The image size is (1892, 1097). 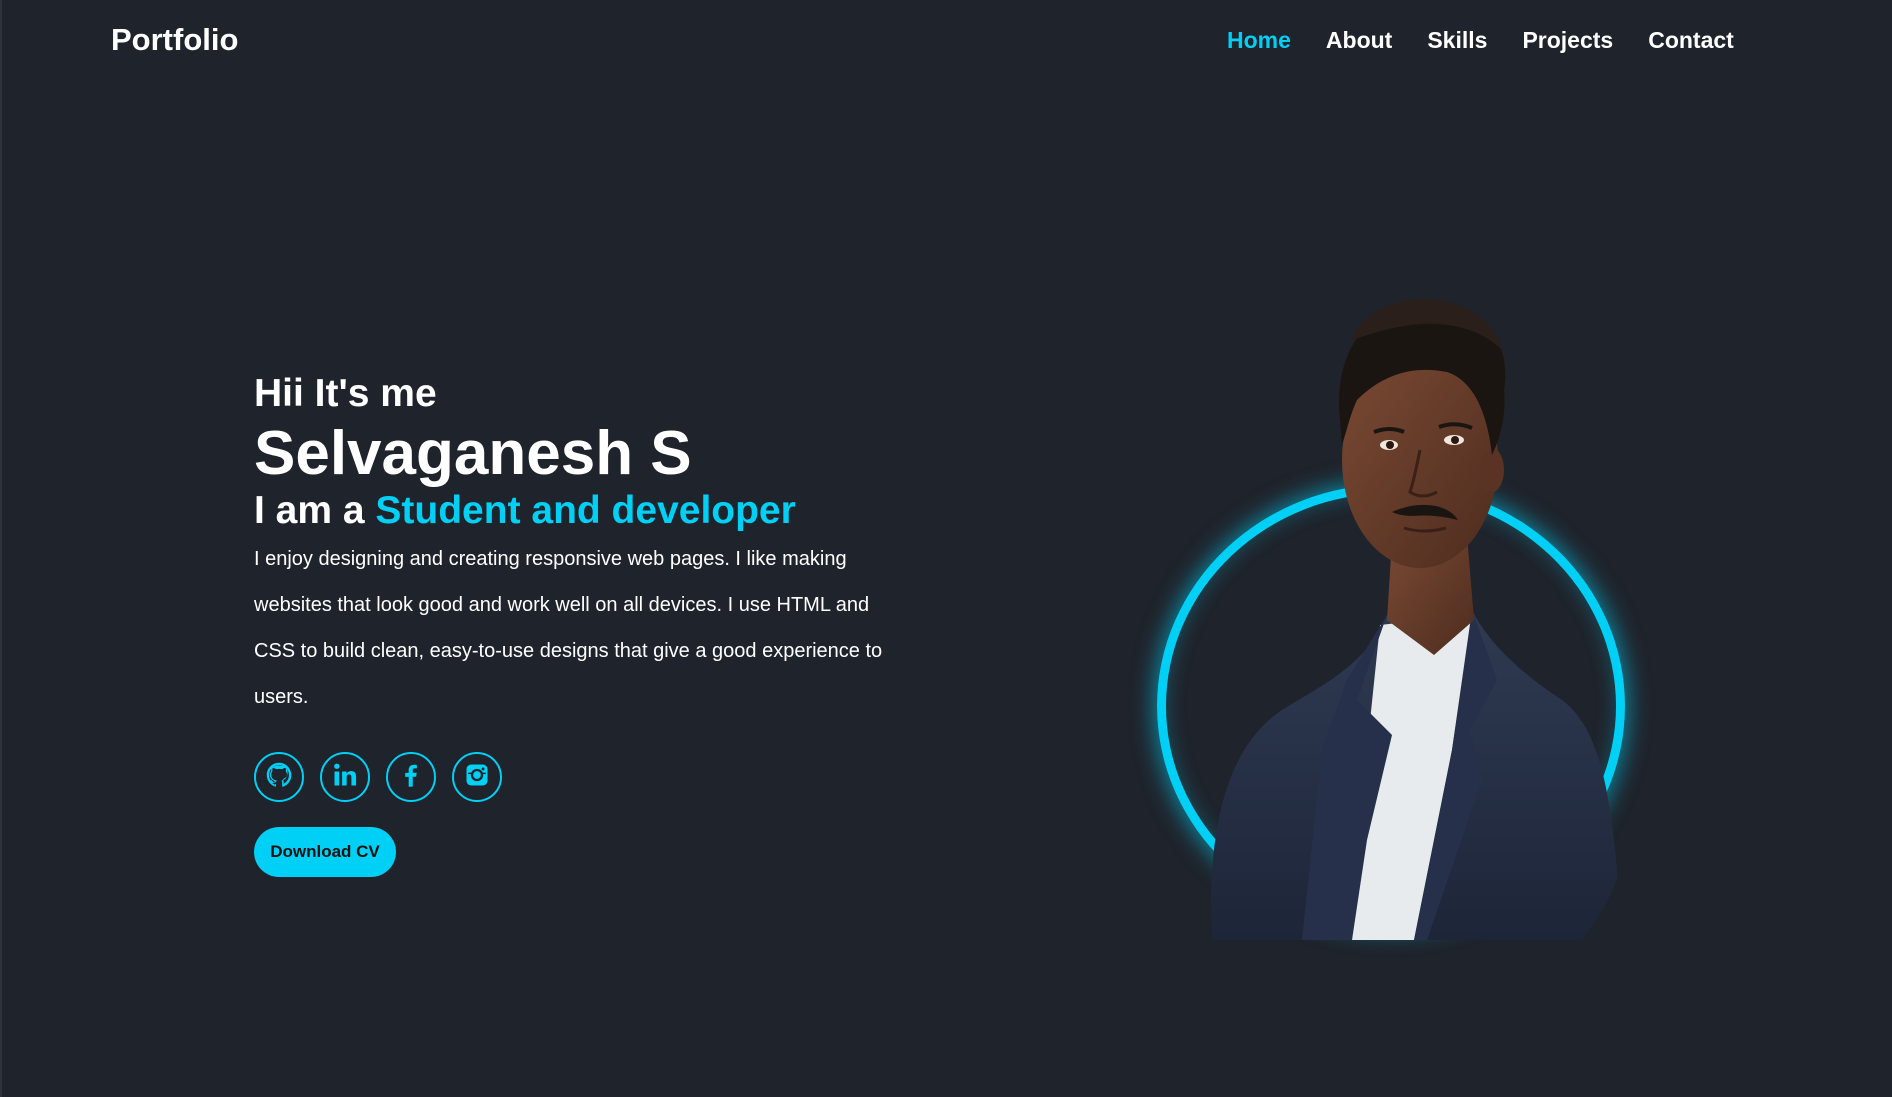 I want to click on instagram-icon, so click(x=477, y=777).